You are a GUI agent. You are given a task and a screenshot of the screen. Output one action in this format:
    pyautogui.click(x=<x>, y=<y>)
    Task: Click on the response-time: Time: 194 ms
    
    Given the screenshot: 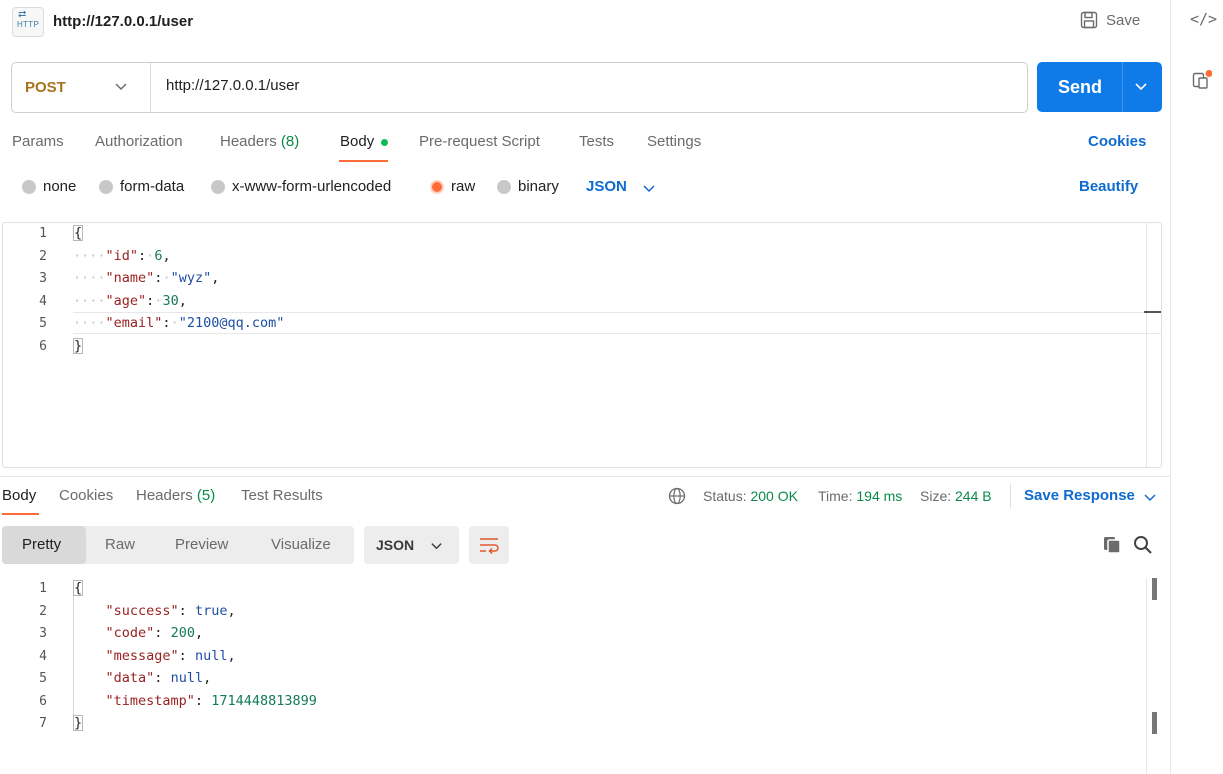 What is the action you would take?
    pyautogui.click(x=860, y=496)
    